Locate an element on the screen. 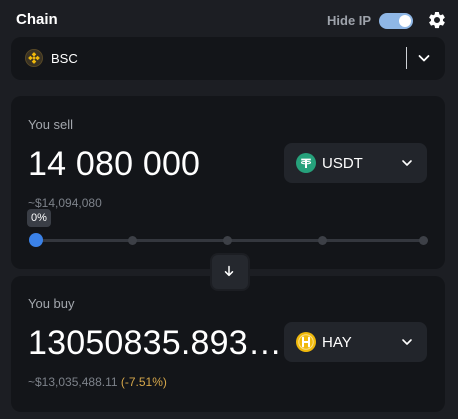 The width and height of the screenshot is (458, 419). buy-usd-value: ~$13,035,488.11 (-7.51%) is located at coordinates (97, 382).